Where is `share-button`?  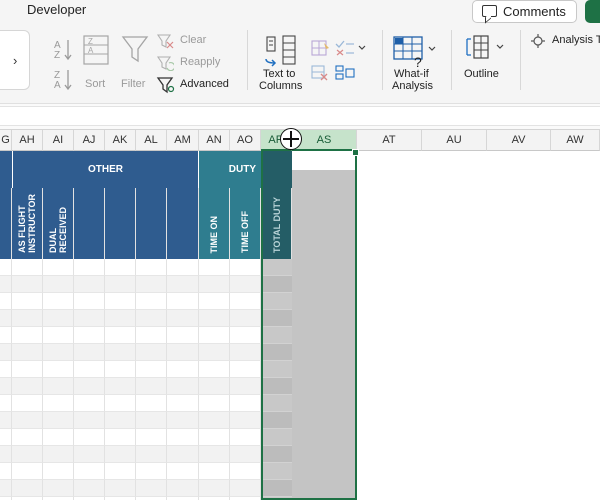 share-button is located at coordinates (592, 11).